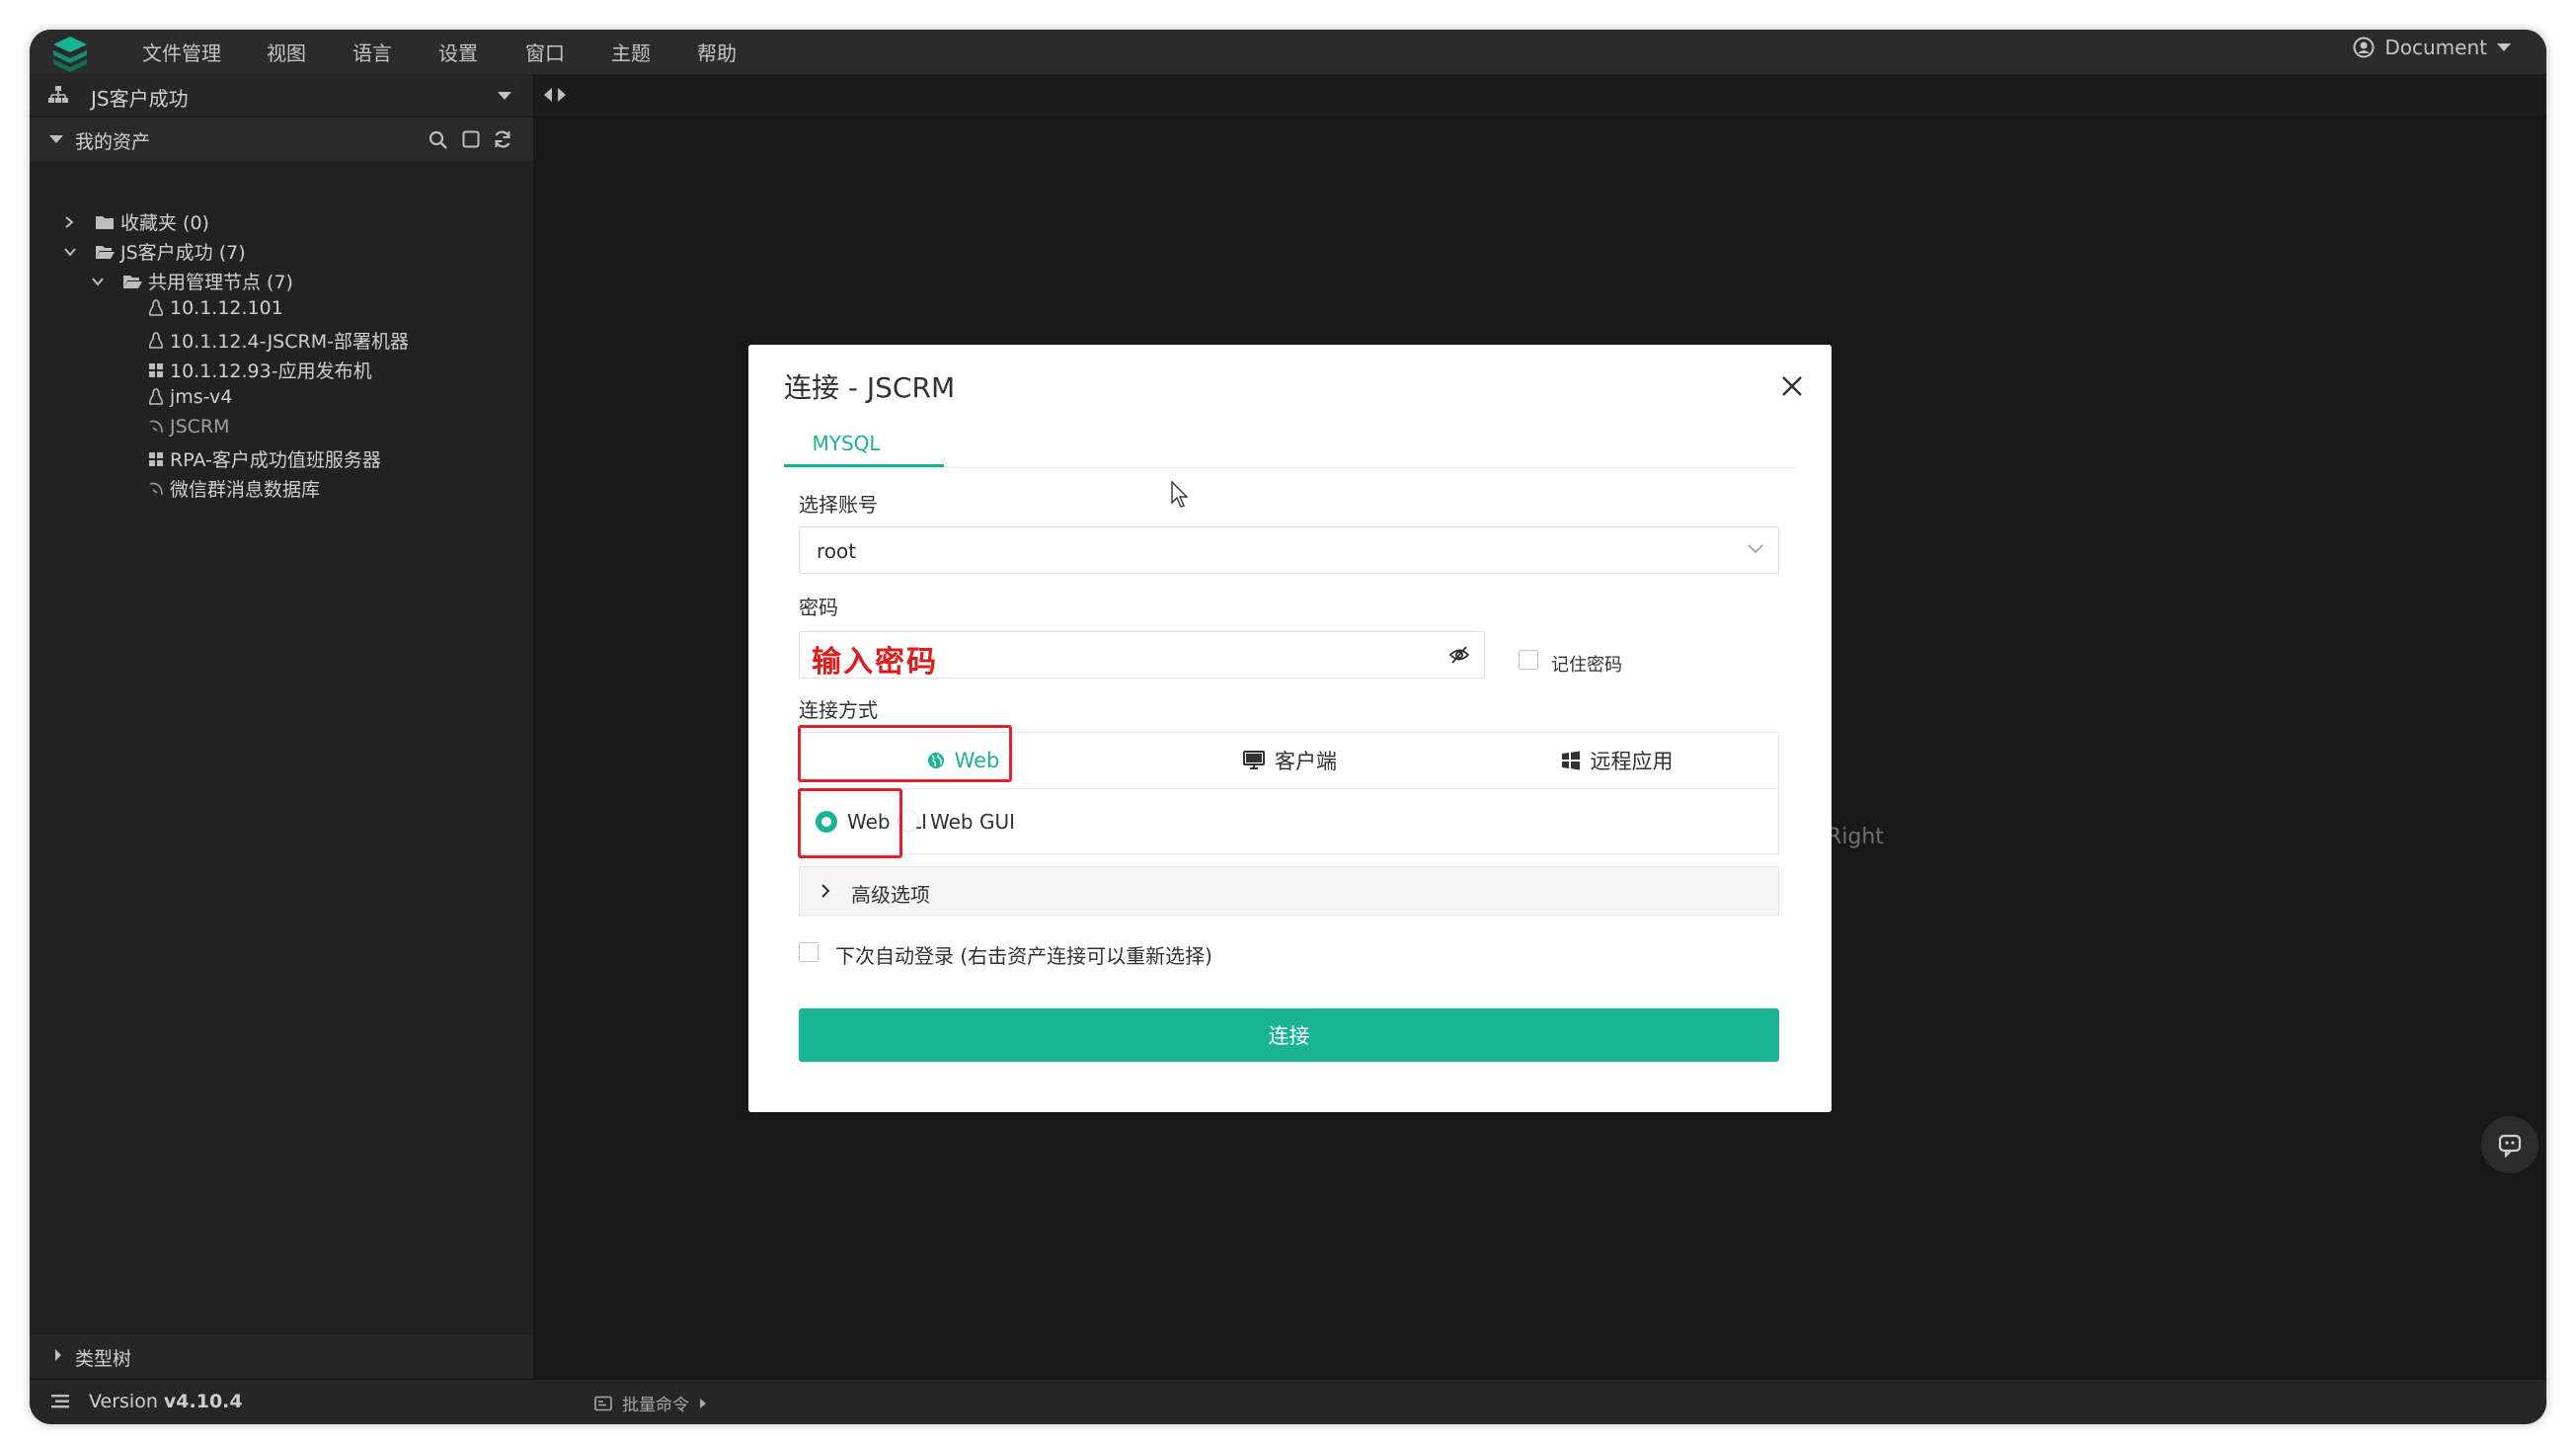 The height and width of the screenshot is (1444, 2576). I want to click on method-client-button: 客户端, so click(1290, 760).